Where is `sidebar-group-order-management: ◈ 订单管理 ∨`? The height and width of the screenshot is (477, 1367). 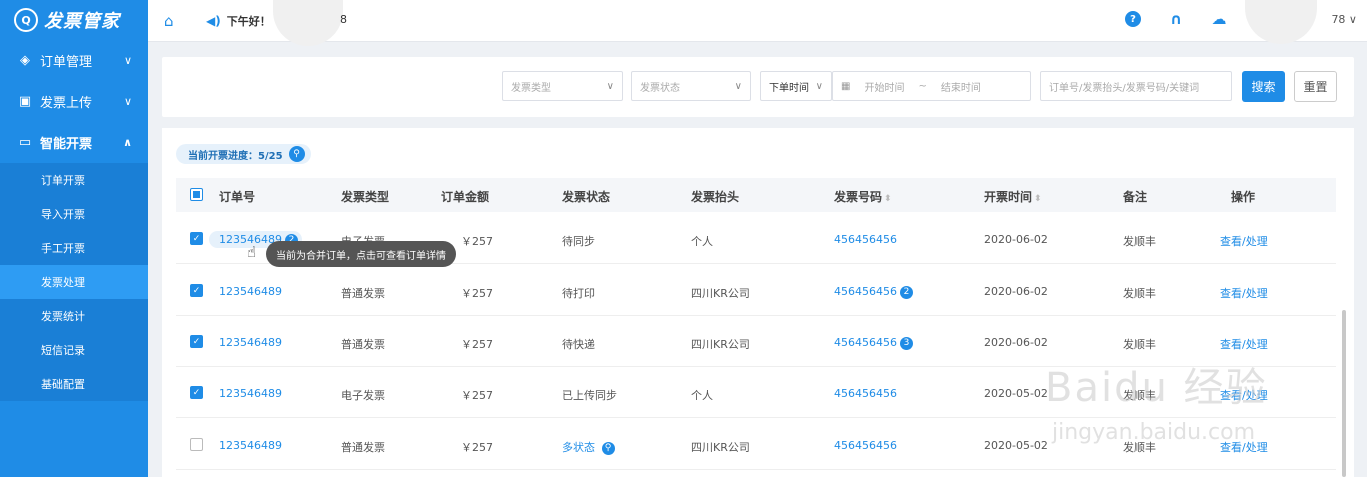
sidebar-group-order-management: ◈ 订单管理 ∨ is located at coordinates (74, 60).